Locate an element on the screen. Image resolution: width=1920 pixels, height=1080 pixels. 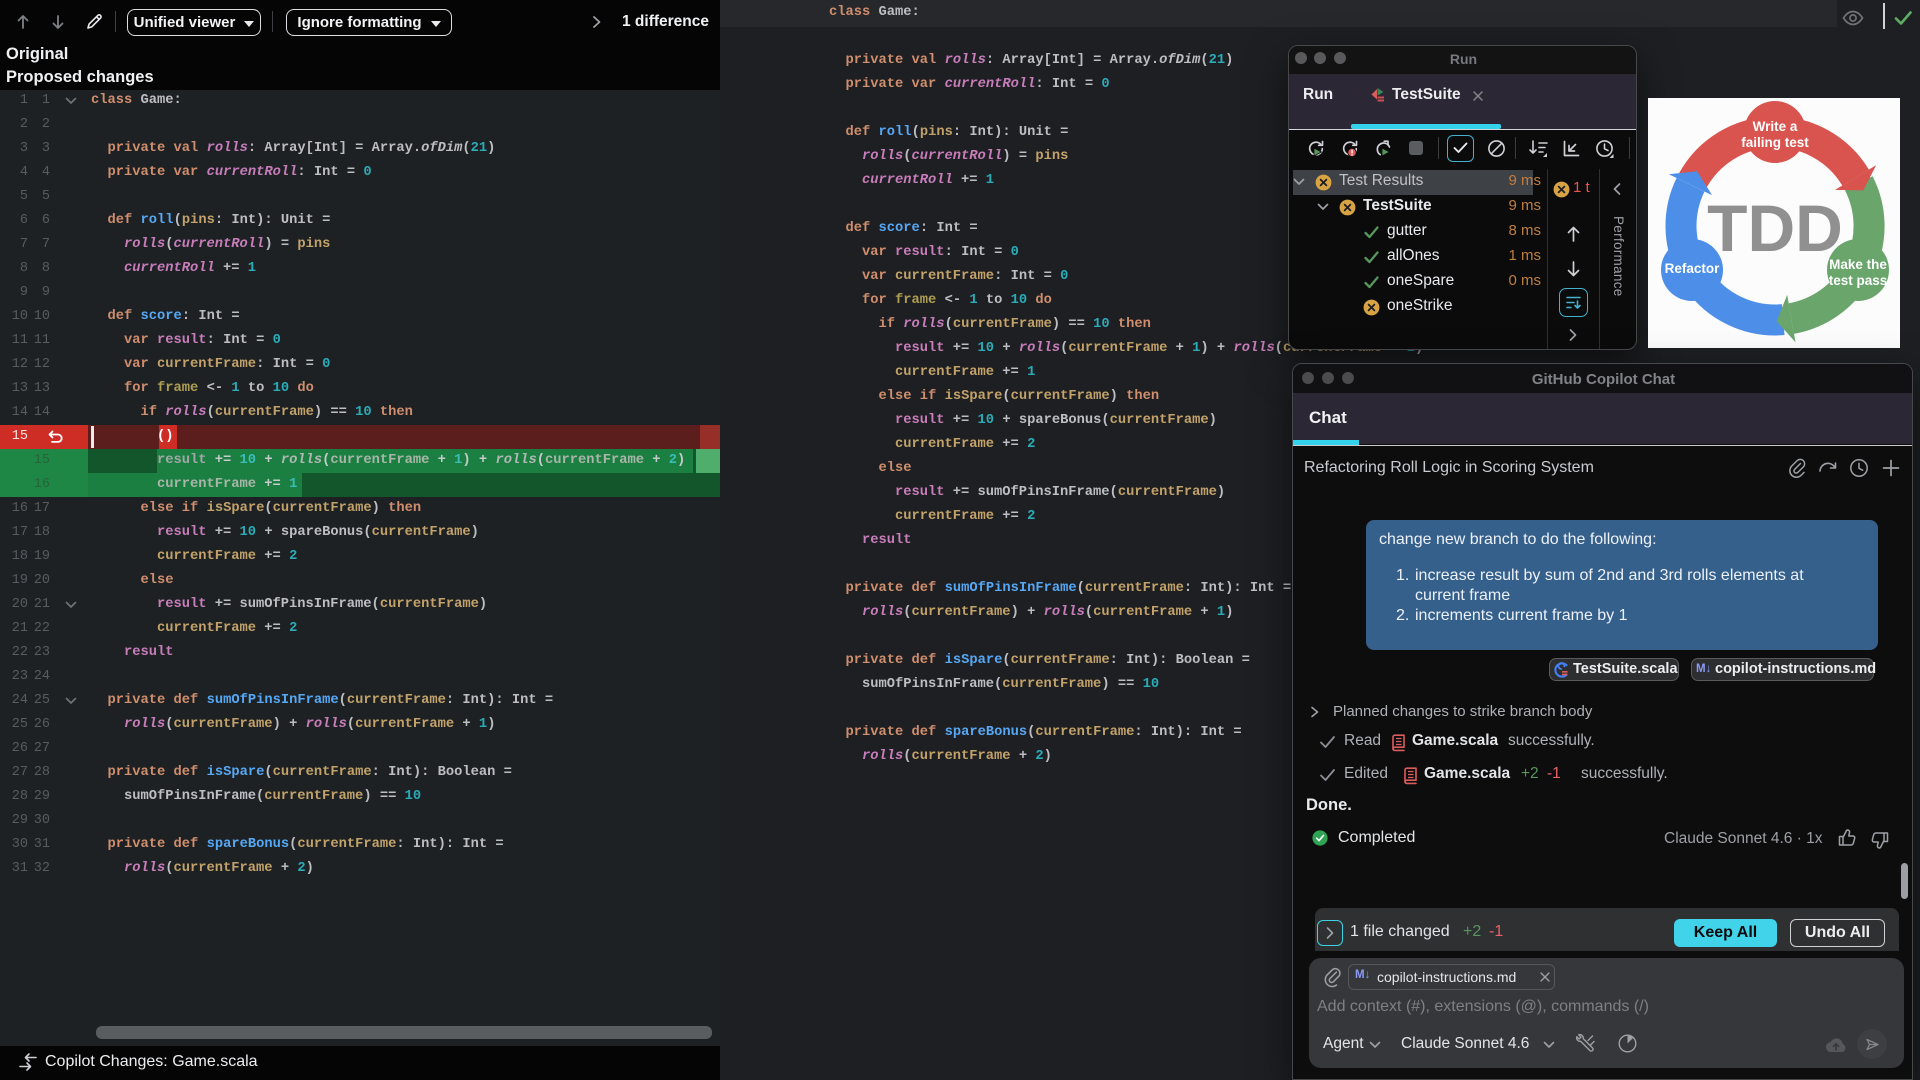
svg-text: test pass is located at coordinates (1858, 280).